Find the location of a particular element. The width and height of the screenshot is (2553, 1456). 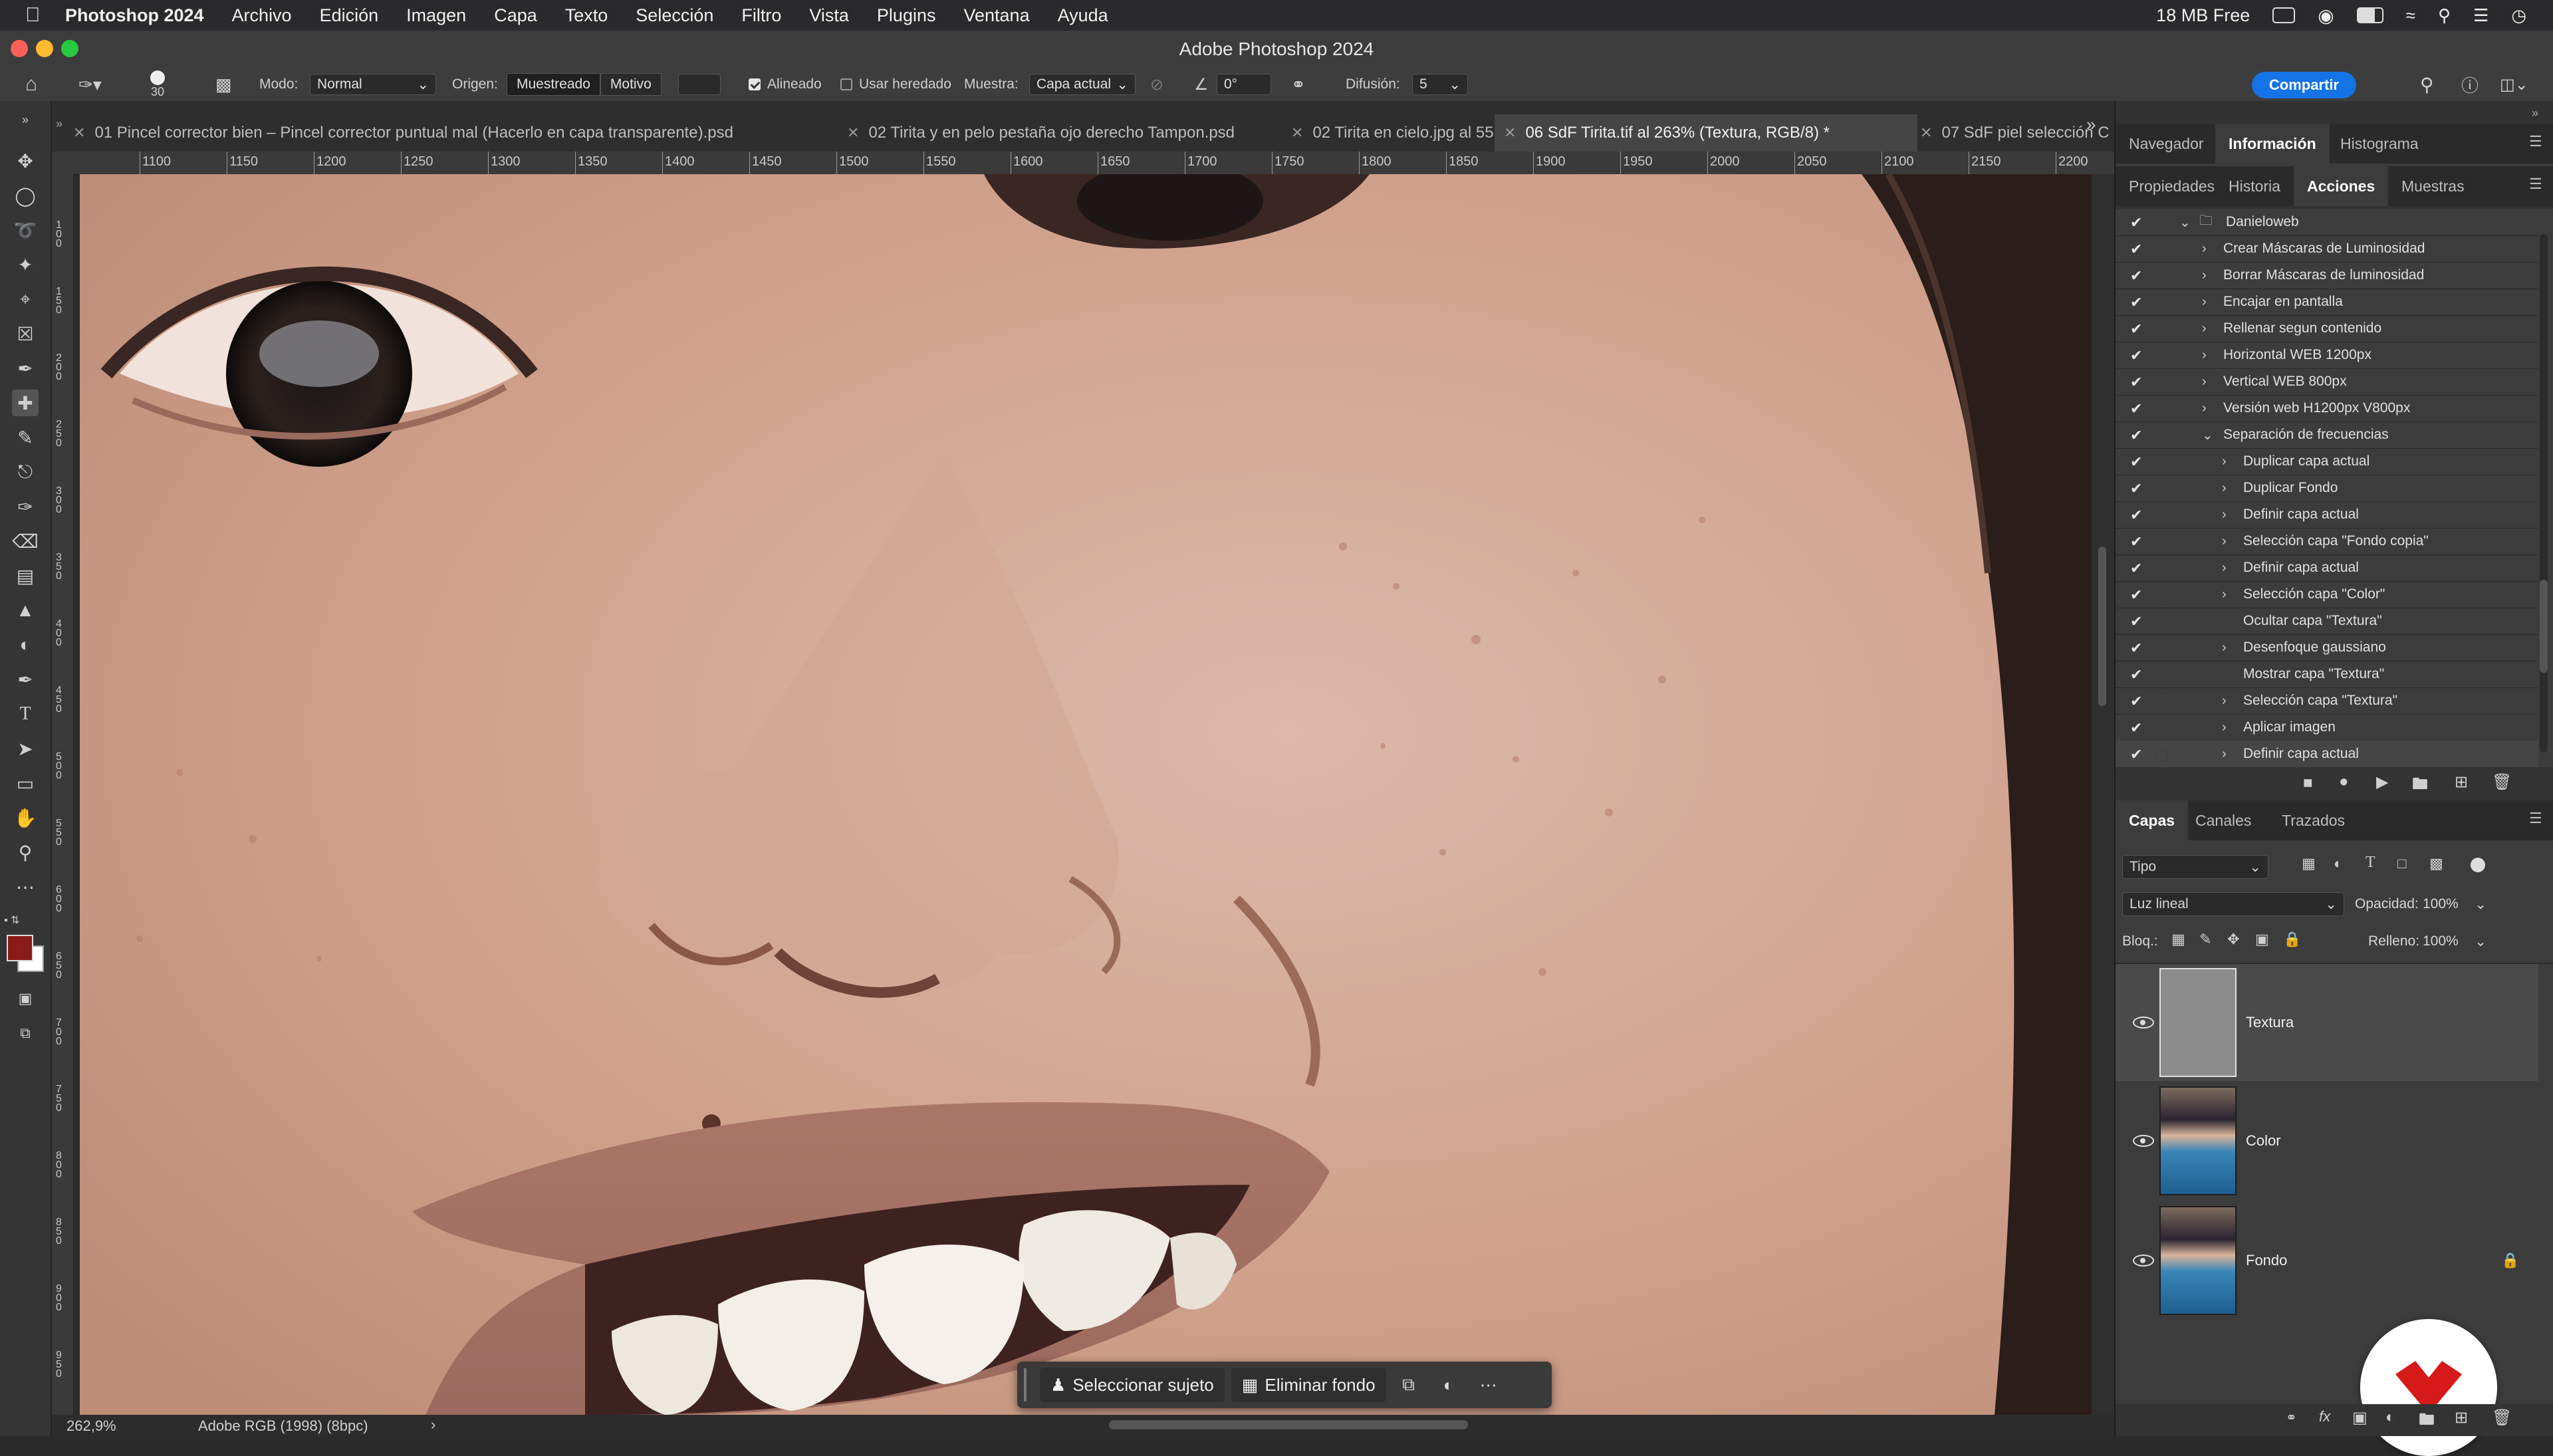

lock-transparent-icon: ▦ is located at coordinates (2178, 939).